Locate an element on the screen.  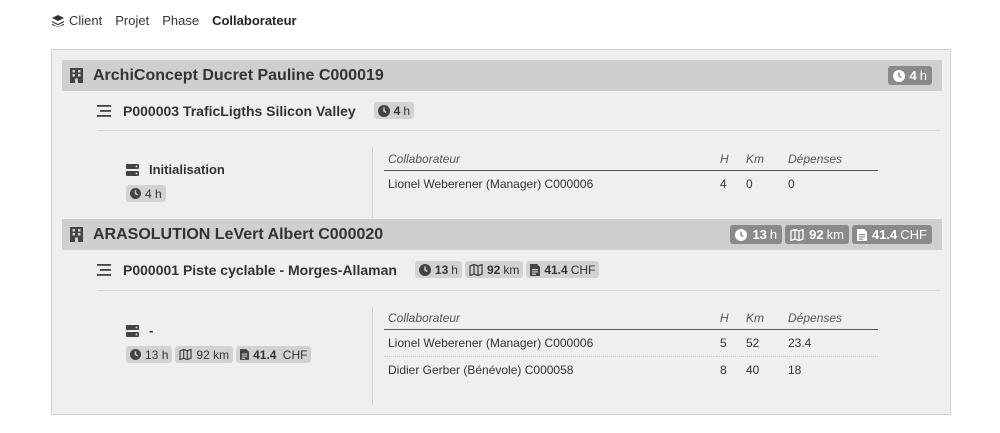
breadcrumb-collaborateur: Collaborateur is located at coordinates (254, 20).